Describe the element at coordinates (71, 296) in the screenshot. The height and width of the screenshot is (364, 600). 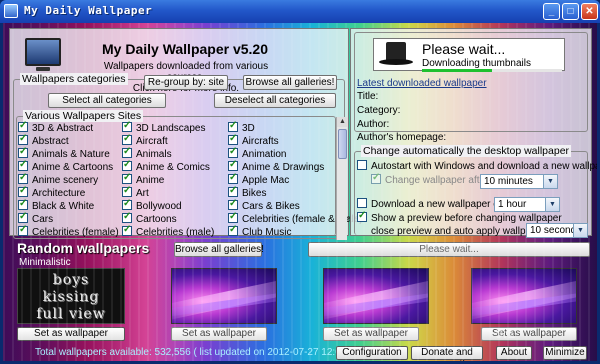
I see `wallpaper-thumbnail-1: boys kissing full view` at that location.